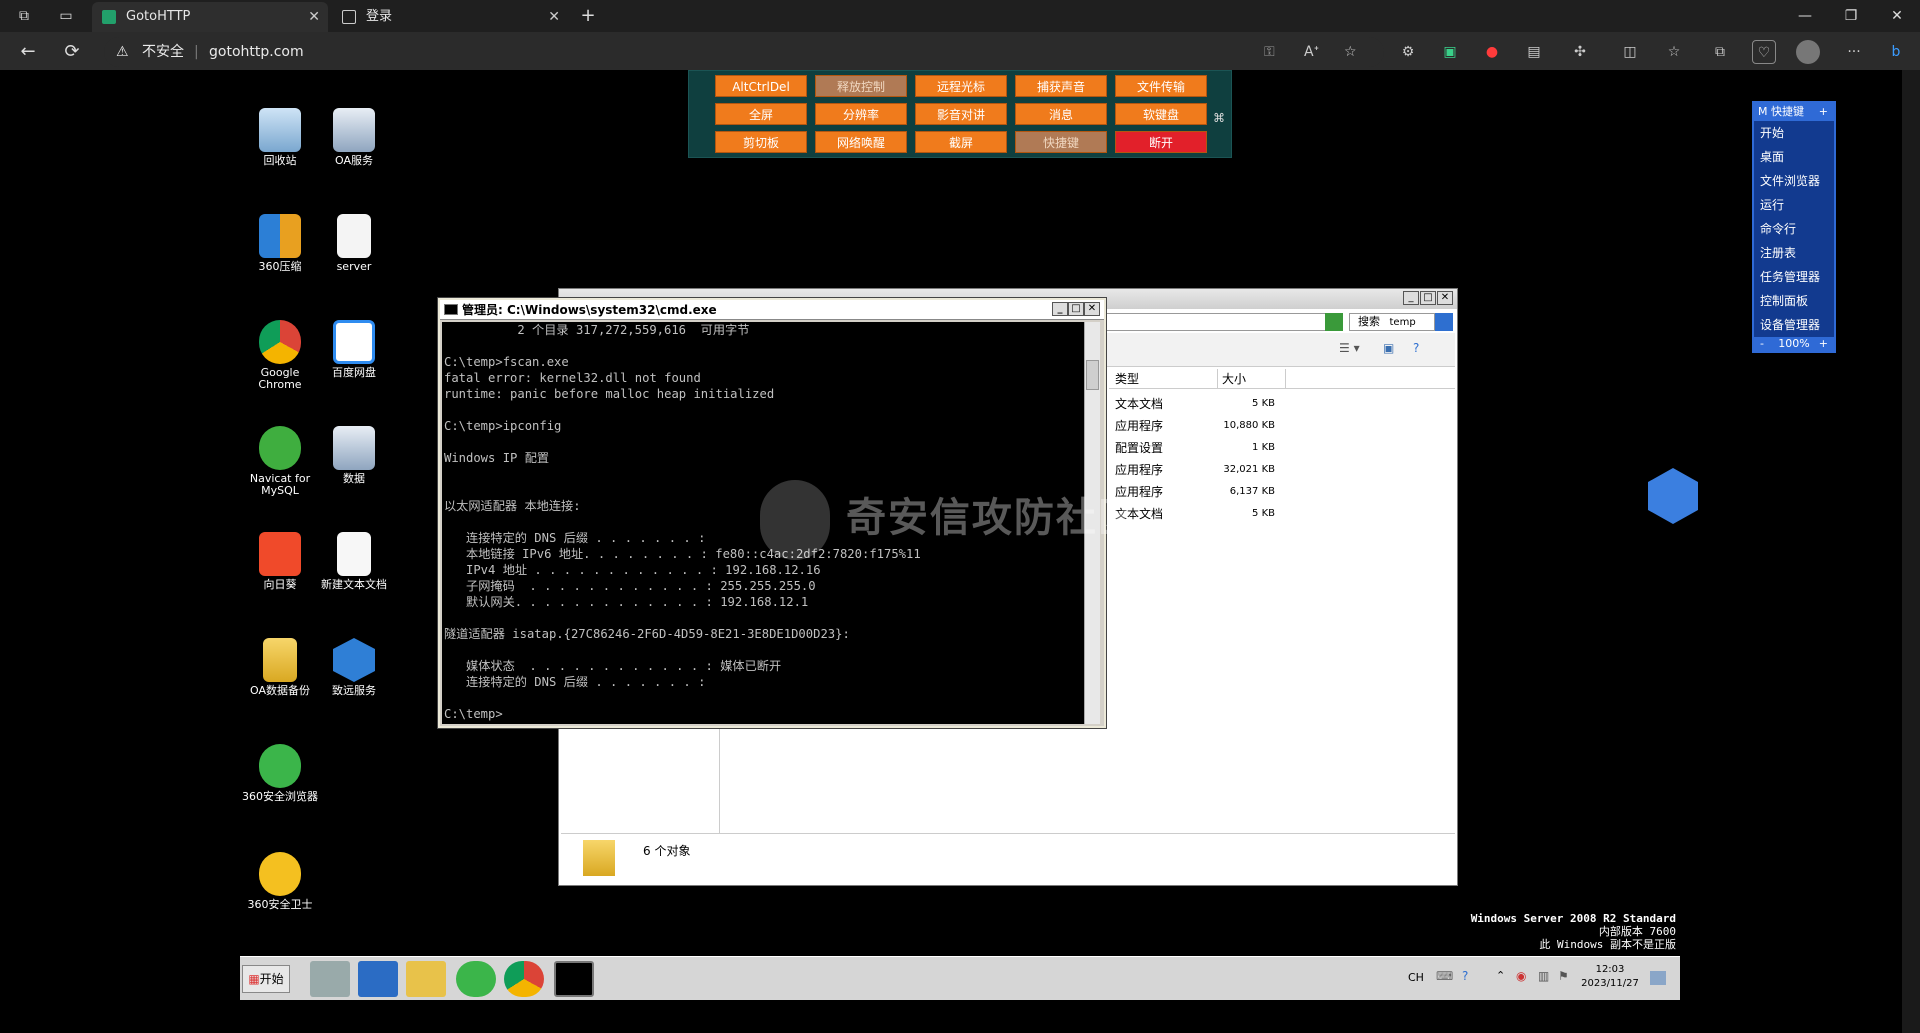  I want to click on list-item: 应用程序 6,137 KB, so click(1215, 492).